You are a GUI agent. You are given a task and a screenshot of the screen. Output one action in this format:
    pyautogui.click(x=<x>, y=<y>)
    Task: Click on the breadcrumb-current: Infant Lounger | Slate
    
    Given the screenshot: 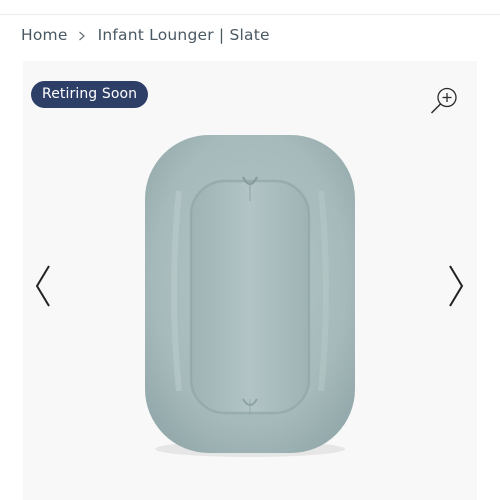 What is the action you would take?
    pyautogui.click(x=183, y=35)
    